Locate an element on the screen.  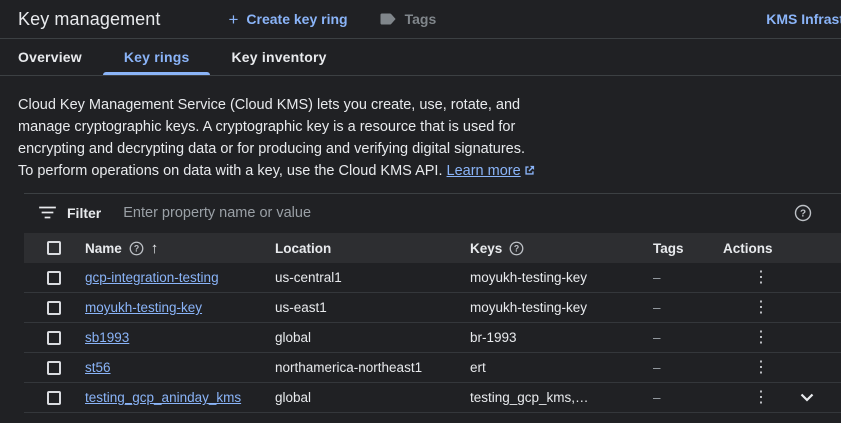
table-row: sb1993 global br-1993 – ⋮ is located at coordinates (432, 338).